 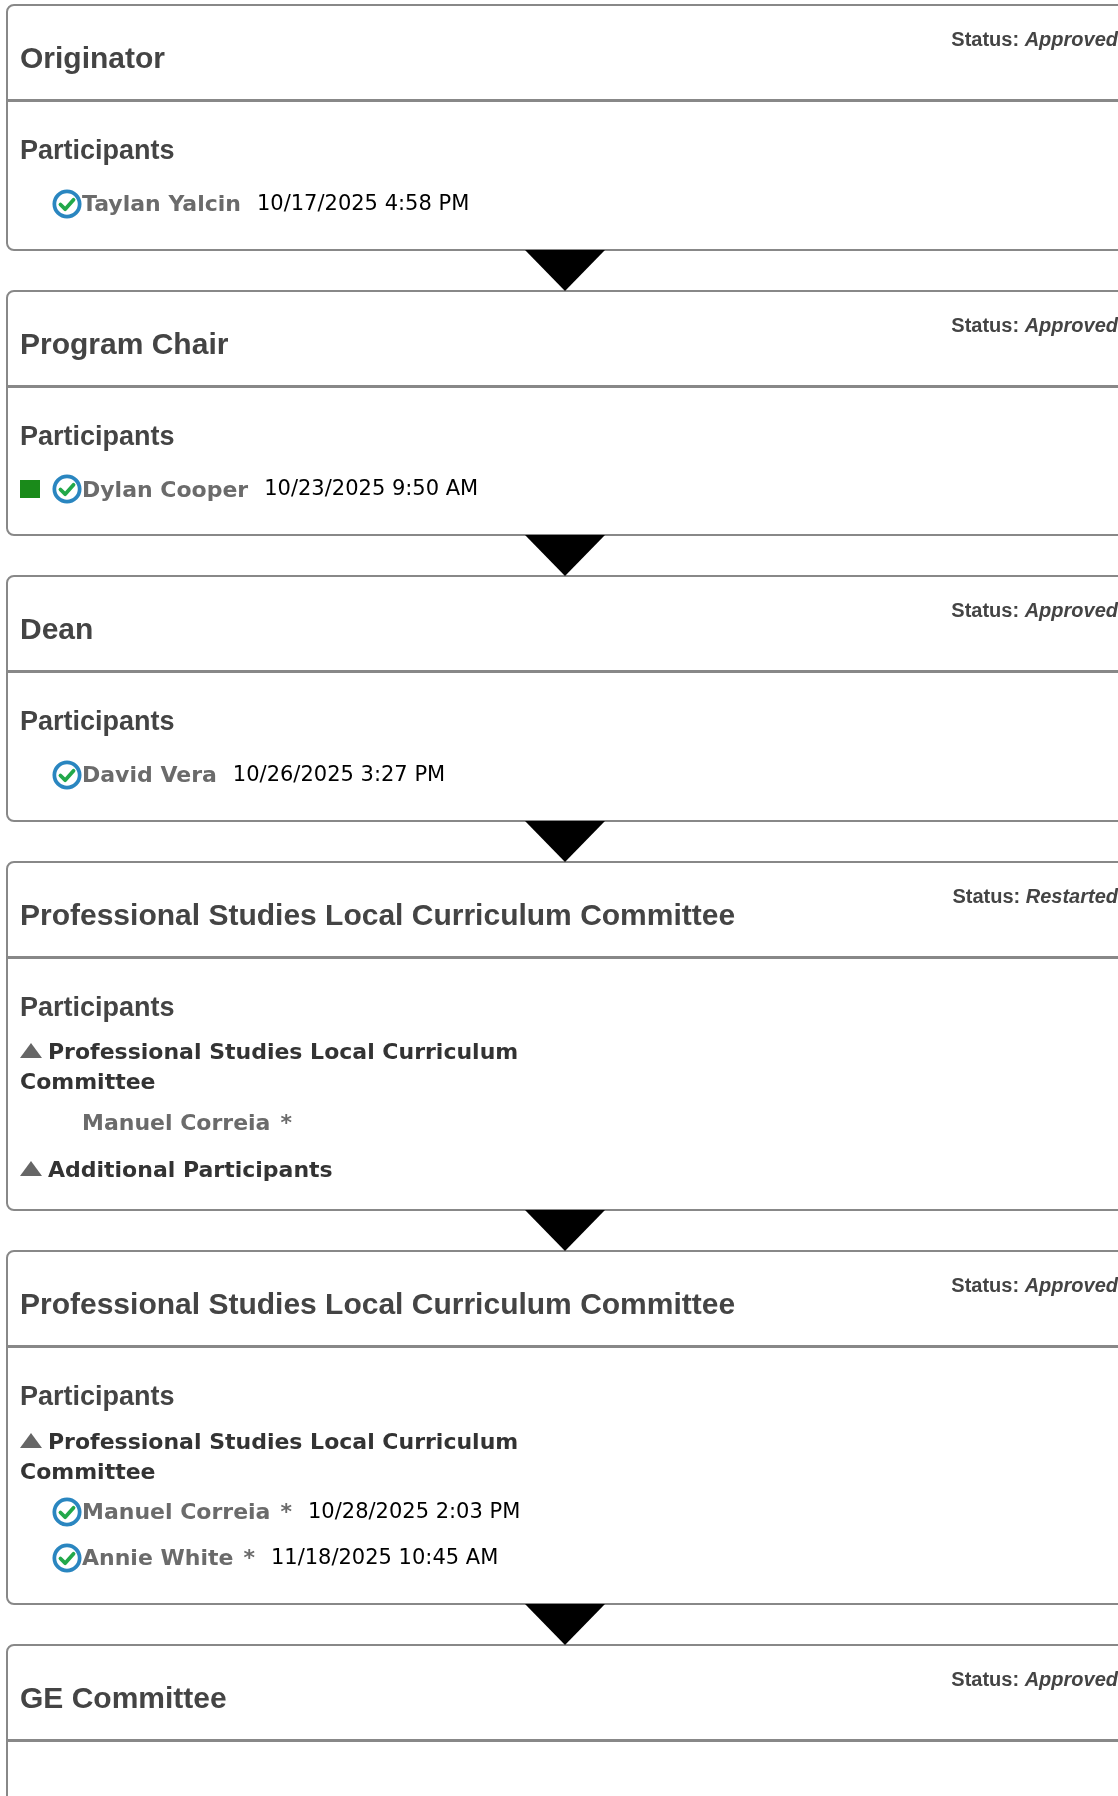 I want to click on group-toggle: Additional Participants, so click(x=300, y=1170).